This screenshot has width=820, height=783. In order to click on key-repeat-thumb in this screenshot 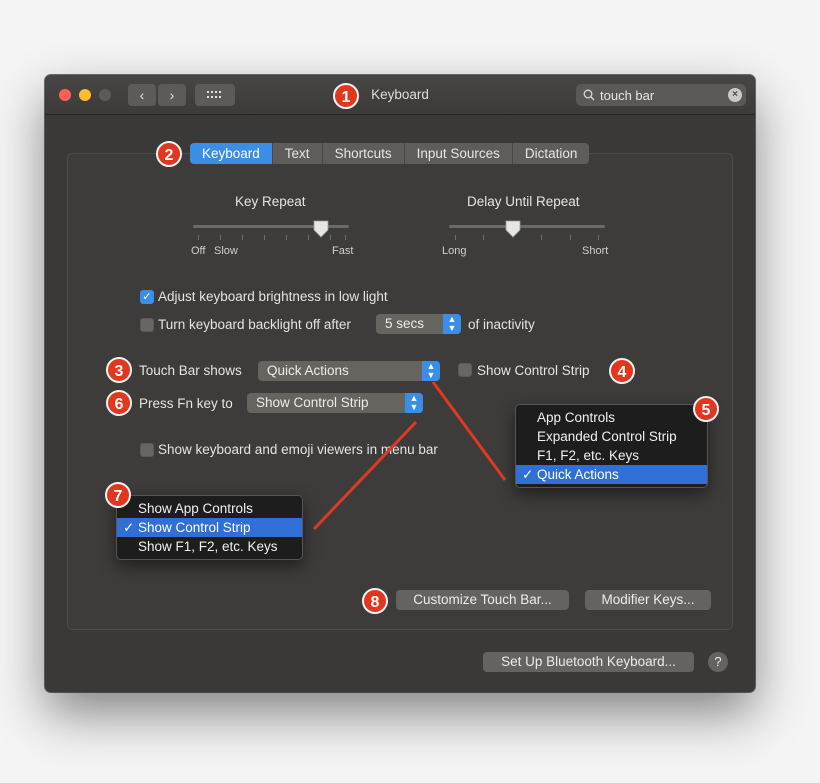, I will do `click(321, 229)`.